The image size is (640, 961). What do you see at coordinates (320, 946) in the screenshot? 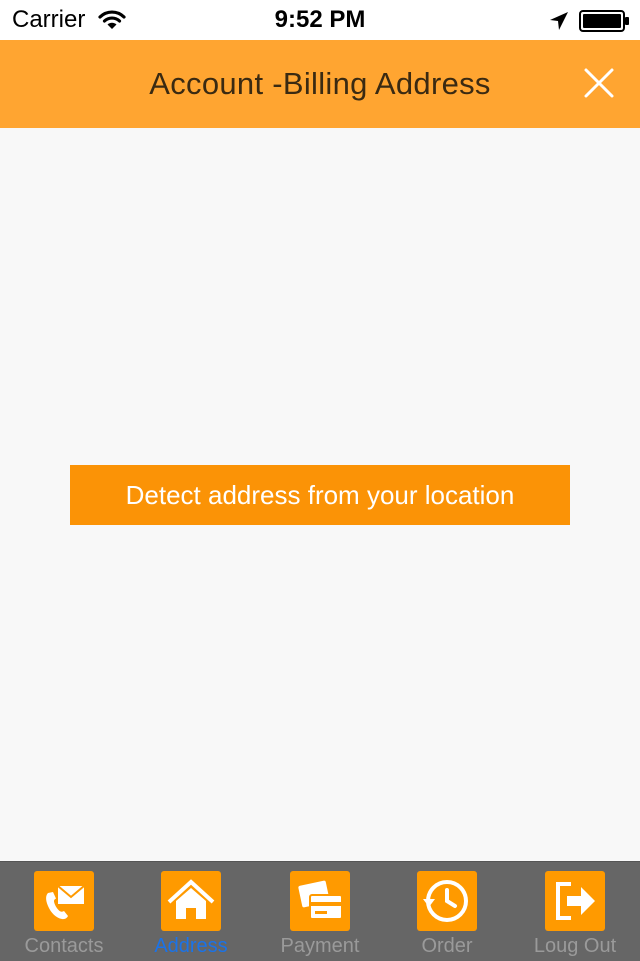
I see `tab-label-payment: Payment` at bounding box center [320, 946].